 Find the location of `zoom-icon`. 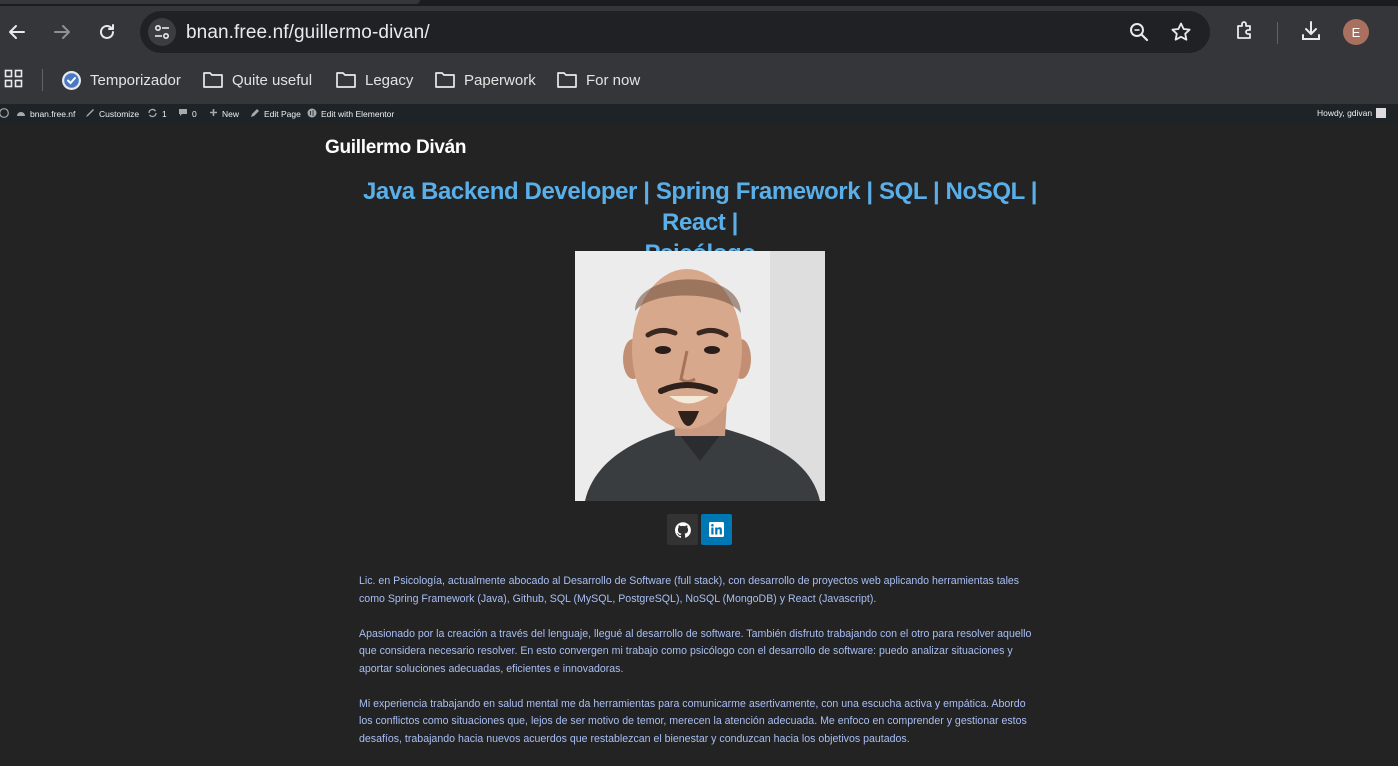

zoom-icon is located at coordinates (1139, 32).